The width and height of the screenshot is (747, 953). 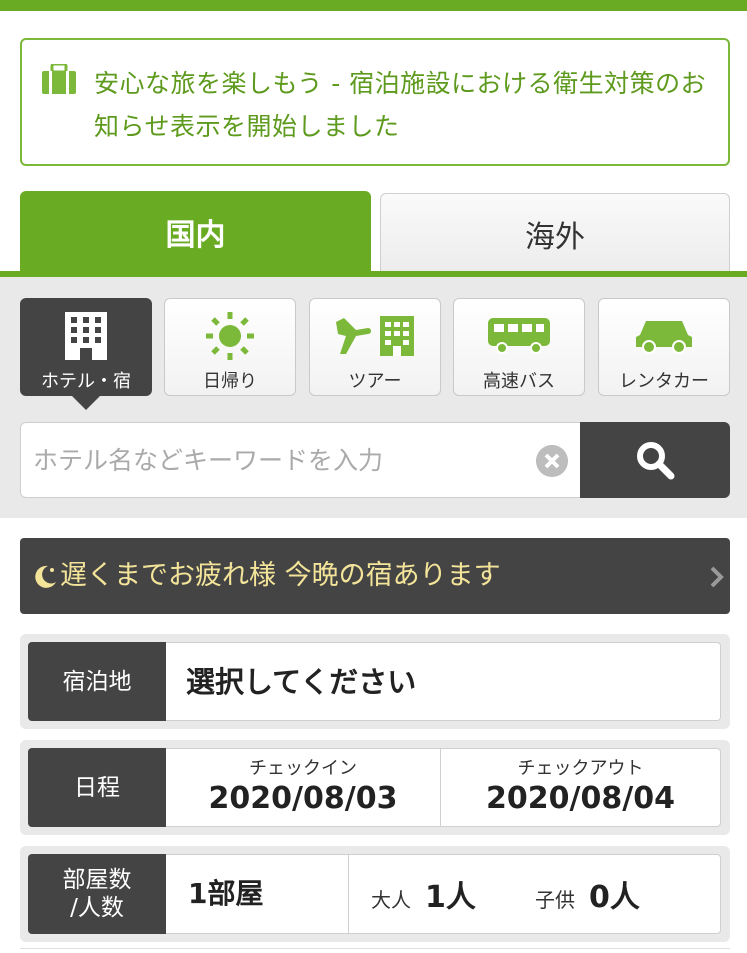 I want to click on category-bus: 高速バス, so click(x=519, y=347).